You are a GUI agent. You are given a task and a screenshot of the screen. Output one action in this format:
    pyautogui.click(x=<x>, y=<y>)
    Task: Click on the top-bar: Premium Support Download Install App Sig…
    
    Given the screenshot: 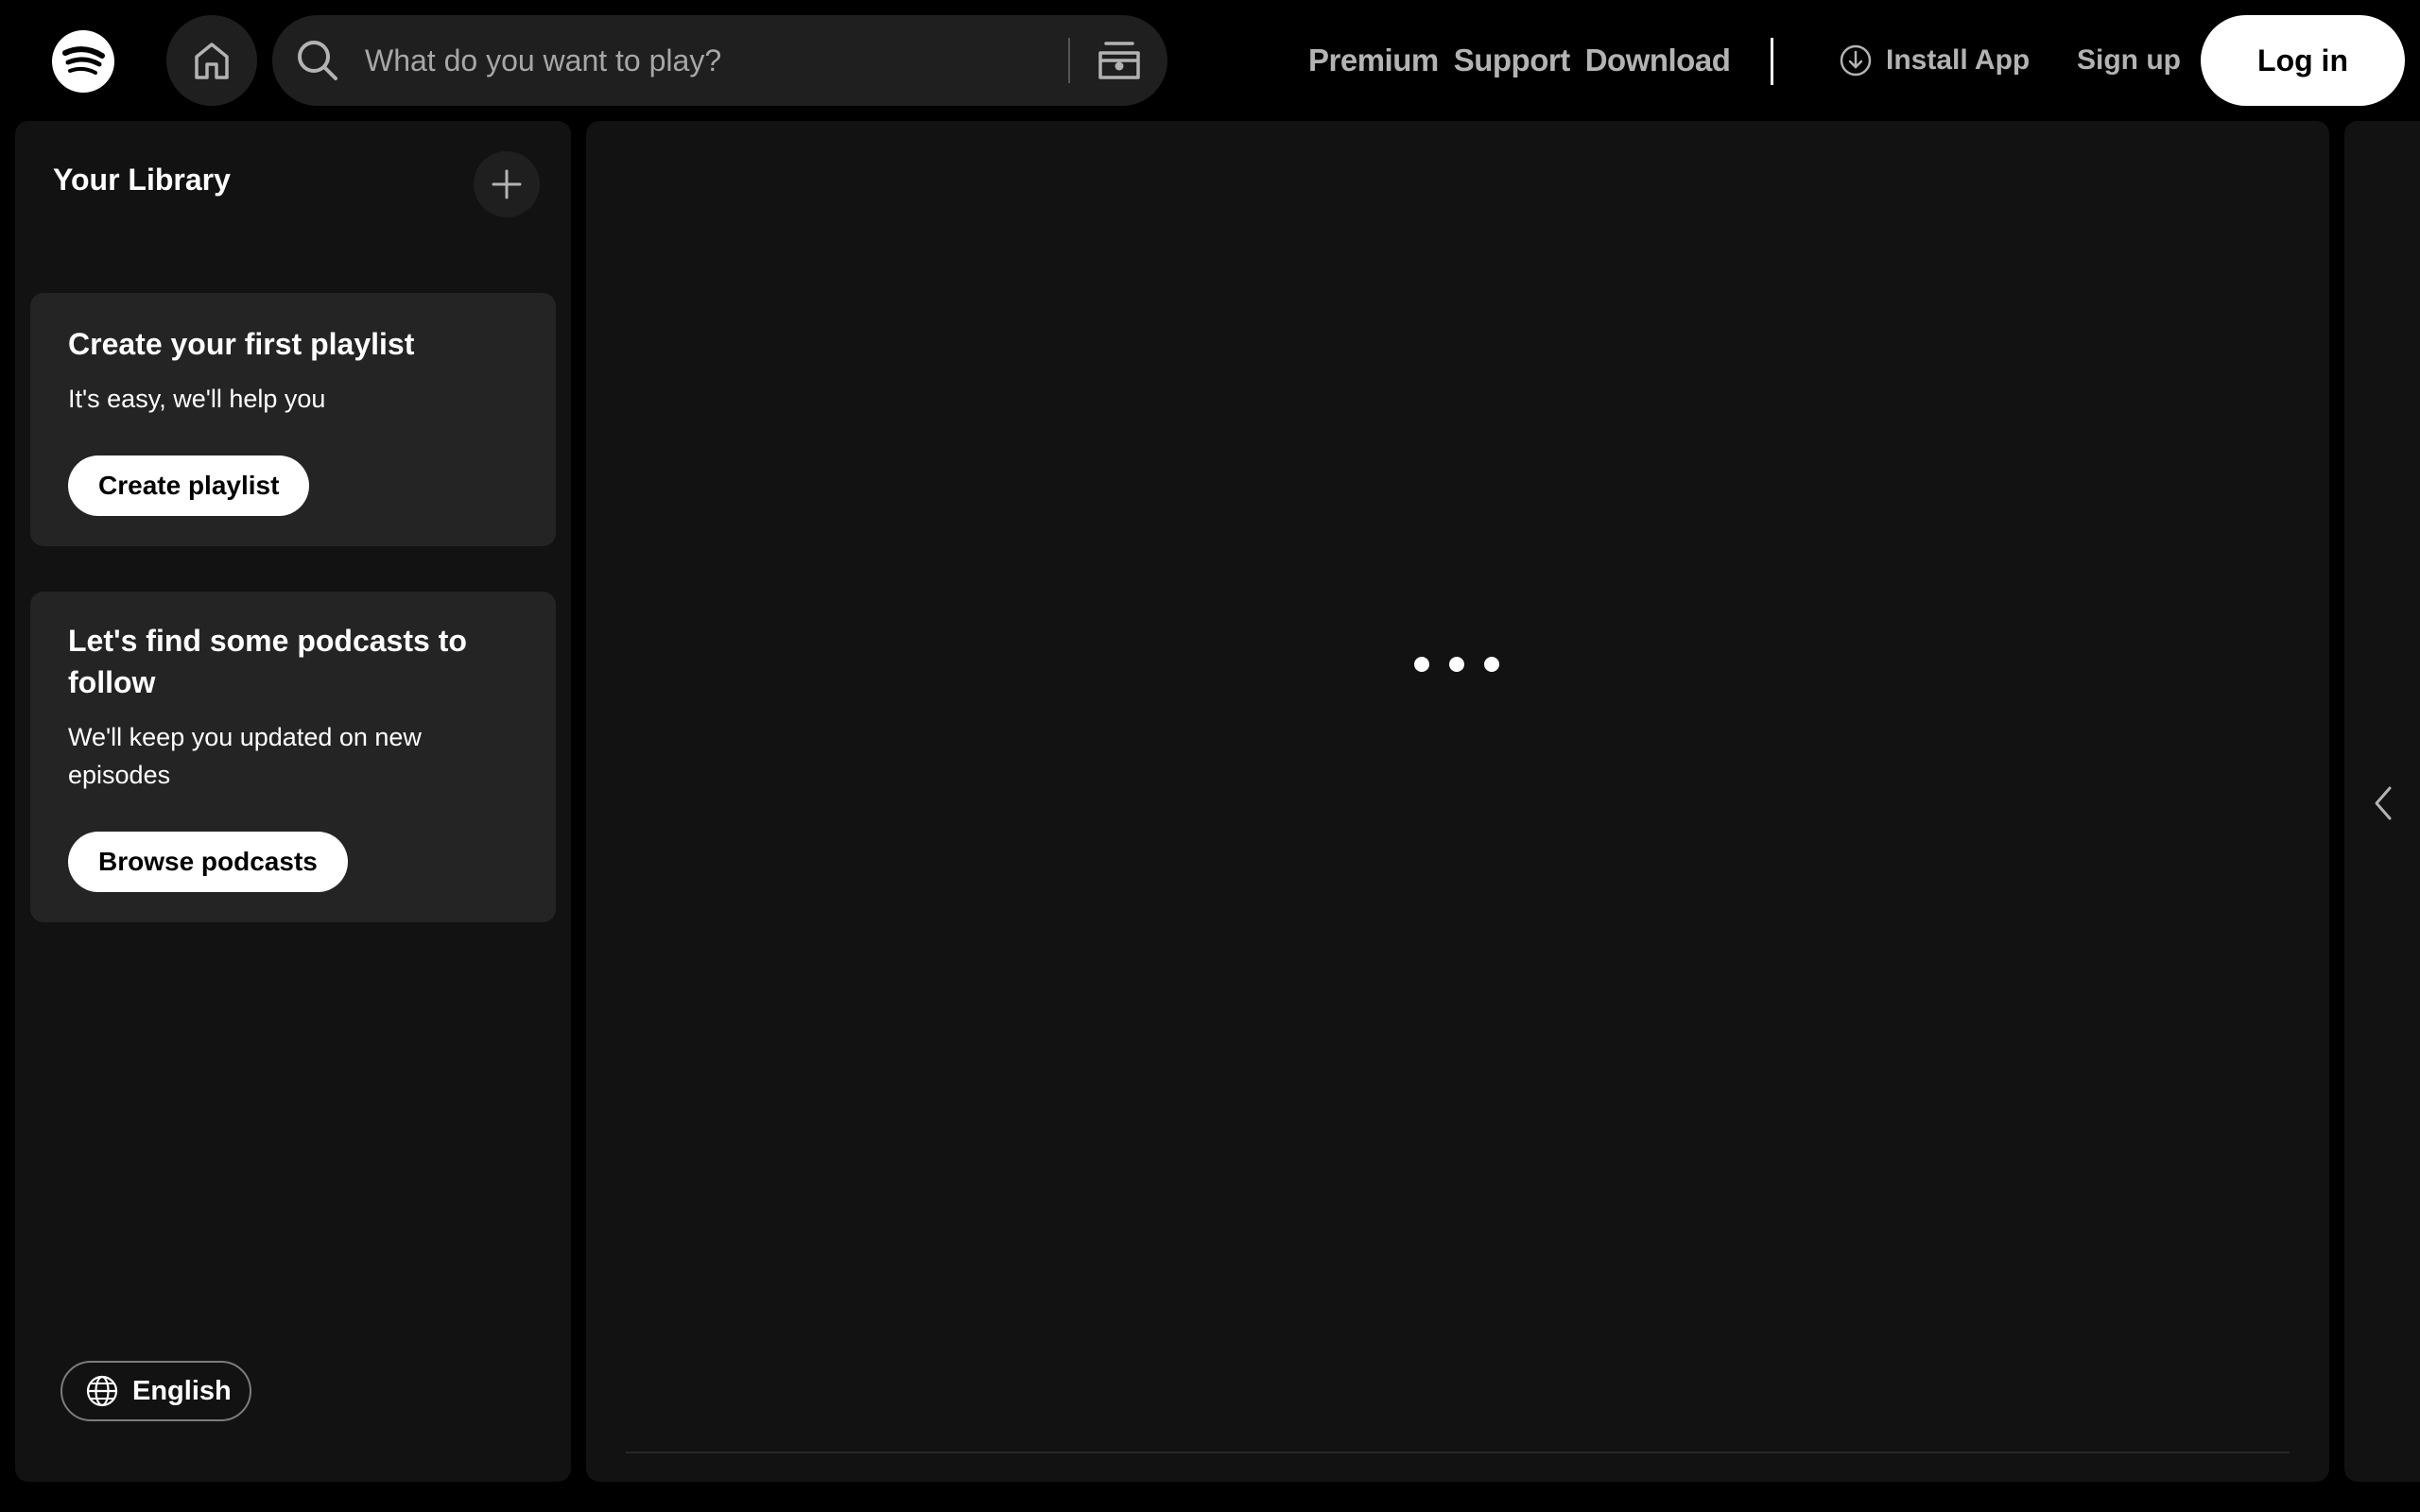 What is the action you would take?
    pyautogui.click(x=1210, y=60)
    